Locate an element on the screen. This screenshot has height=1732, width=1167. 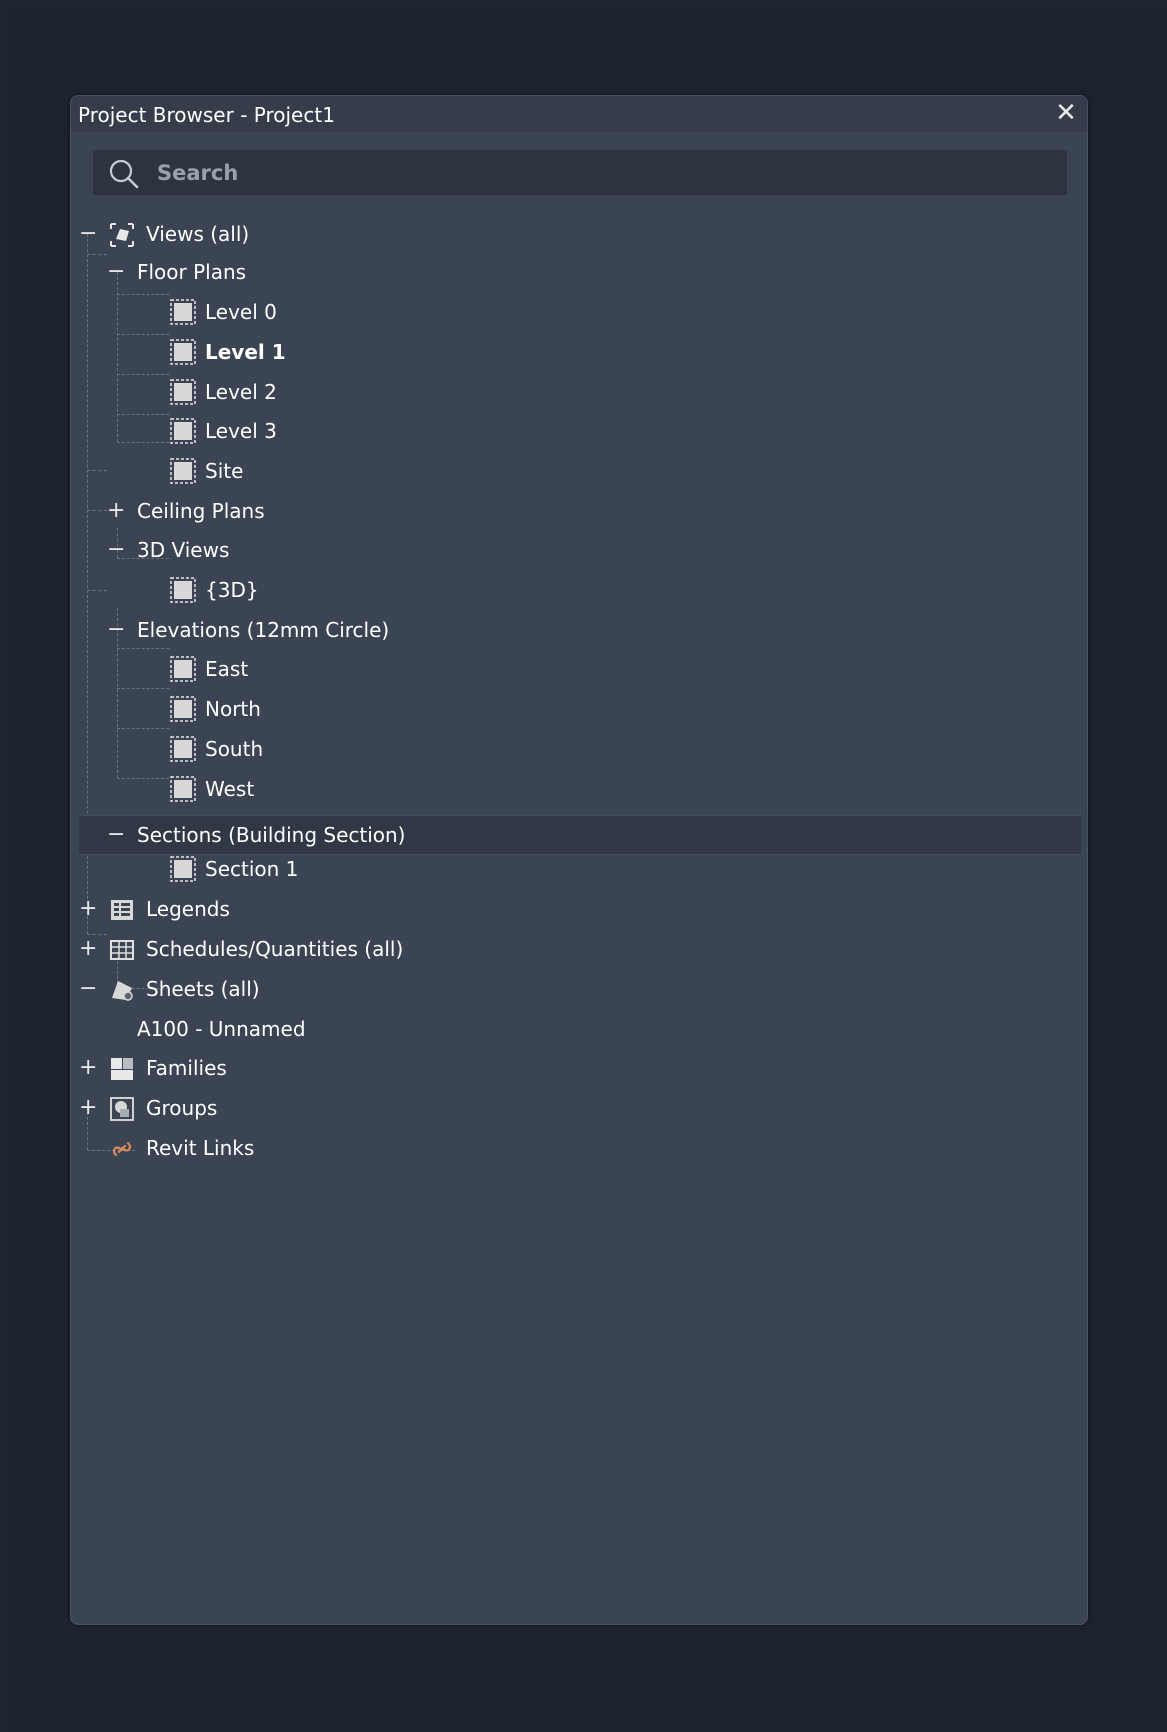
tree-item-label: Legends is located at coordinates (188, 909).